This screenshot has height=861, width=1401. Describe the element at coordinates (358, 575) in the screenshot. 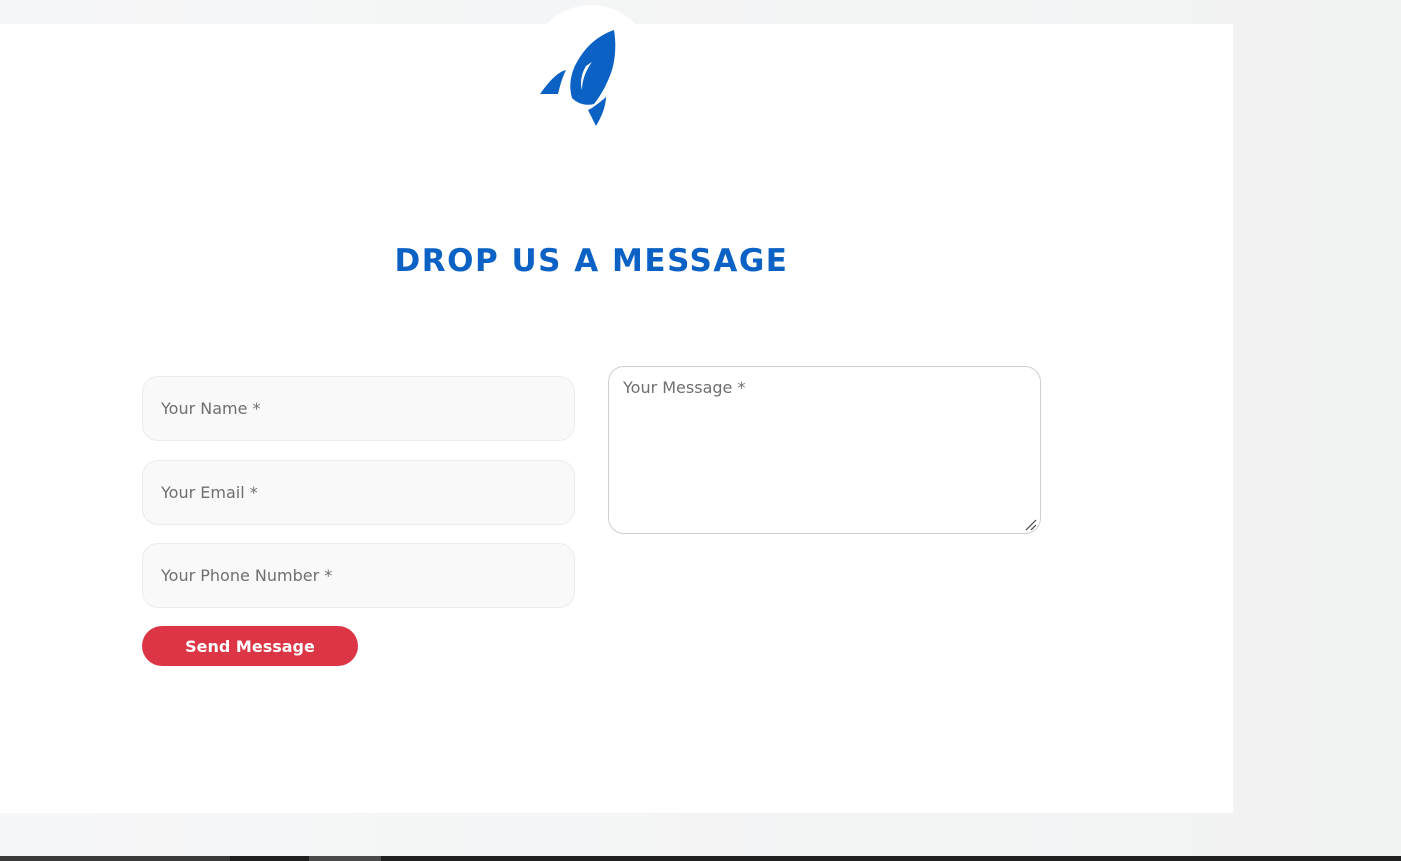

I see `phone-field` at that location.